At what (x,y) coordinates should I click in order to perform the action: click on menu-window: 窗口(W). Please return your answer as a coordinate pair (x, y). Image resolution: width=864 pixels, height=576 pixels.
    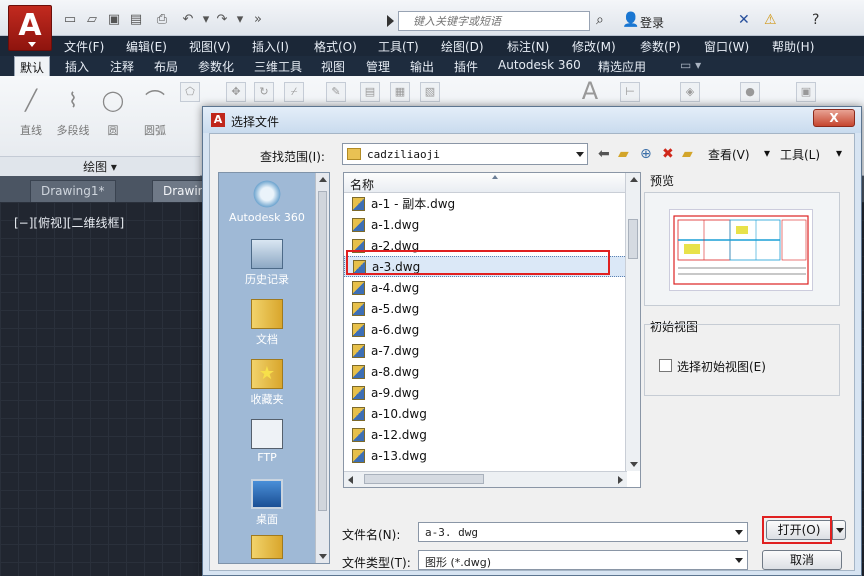
    Looking at the image, I should click on (726, 46).